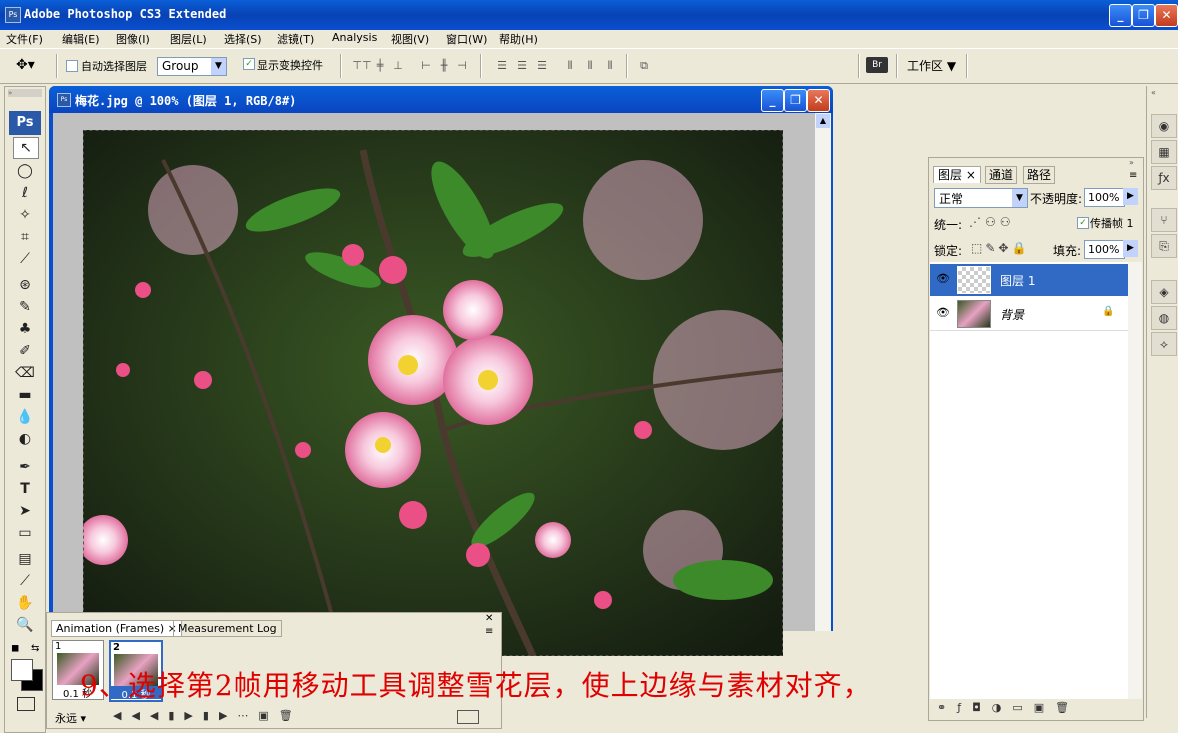  What do you see at coordinates (25, 193) in the screenshot?
I see `lasso-icon: ℓ` at bounding box center [25, 193].